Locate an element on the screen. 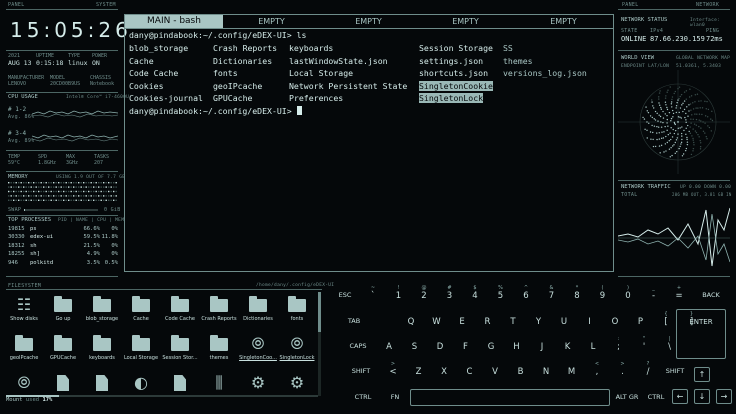 The height and width of the screenshot is (414, 736). key-char: (9 is located at coordinates (603, 293).